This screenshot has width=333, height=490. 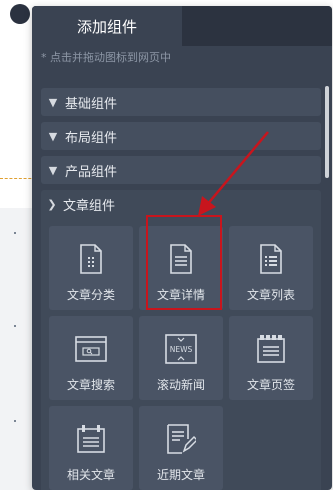 What do you see at coordinates (90, 295) in the screenshot?
I see `component-label: 文章分类` at bounding box center [90, 295].